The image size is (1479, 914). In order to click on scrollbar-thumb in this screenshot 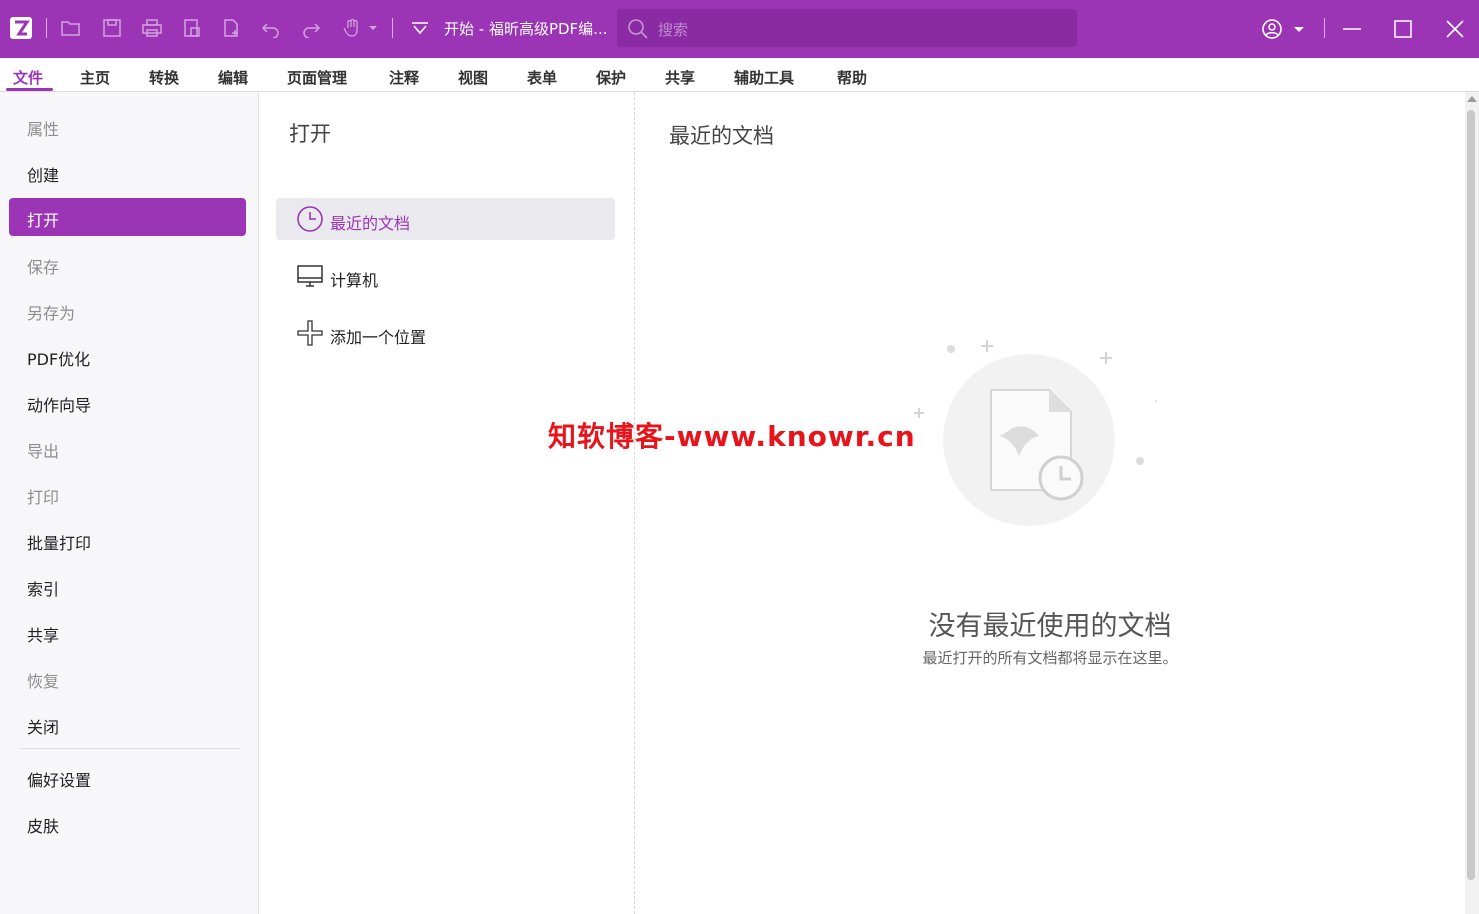, I will do `click(1471, 495)`.